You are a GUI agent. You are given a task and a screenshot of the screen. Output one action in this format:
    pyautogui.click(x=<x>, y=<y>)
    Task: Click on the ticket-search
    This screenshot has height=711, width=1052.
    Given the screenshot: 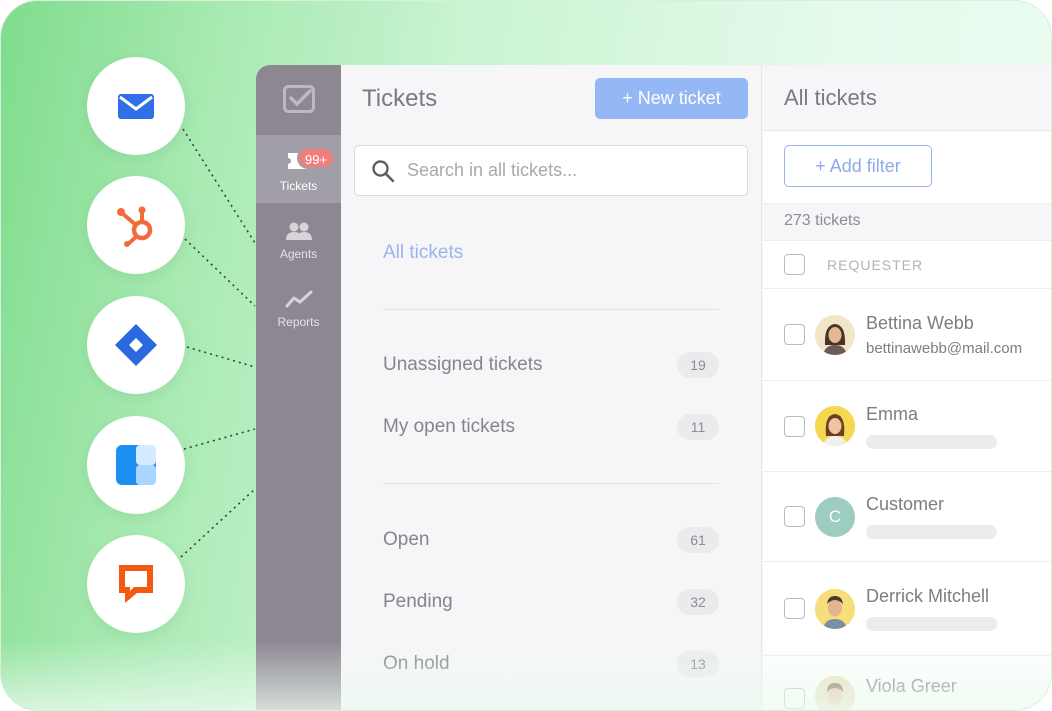 What is the action you would take?
    pyautogui.click(x=551, y=170)
    